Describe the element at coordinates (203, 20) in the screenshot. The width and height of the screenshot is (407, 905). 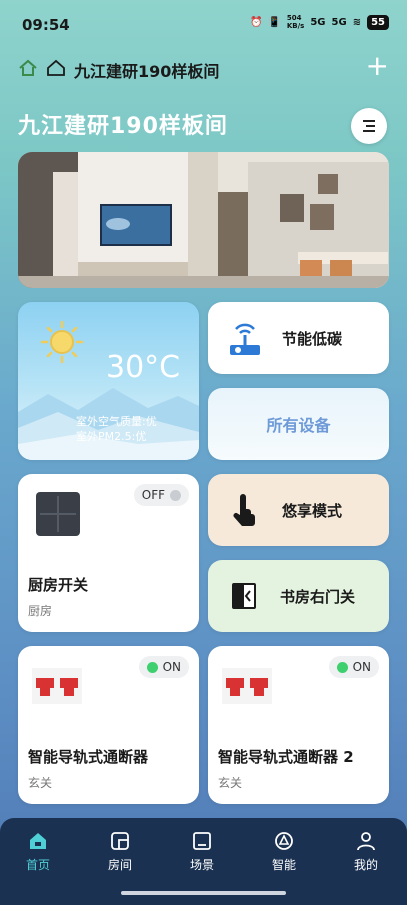
I see `status-bar: 09:54 ⏰ 📳 504 KB/s 5G 5G ≋ 55` at that location.